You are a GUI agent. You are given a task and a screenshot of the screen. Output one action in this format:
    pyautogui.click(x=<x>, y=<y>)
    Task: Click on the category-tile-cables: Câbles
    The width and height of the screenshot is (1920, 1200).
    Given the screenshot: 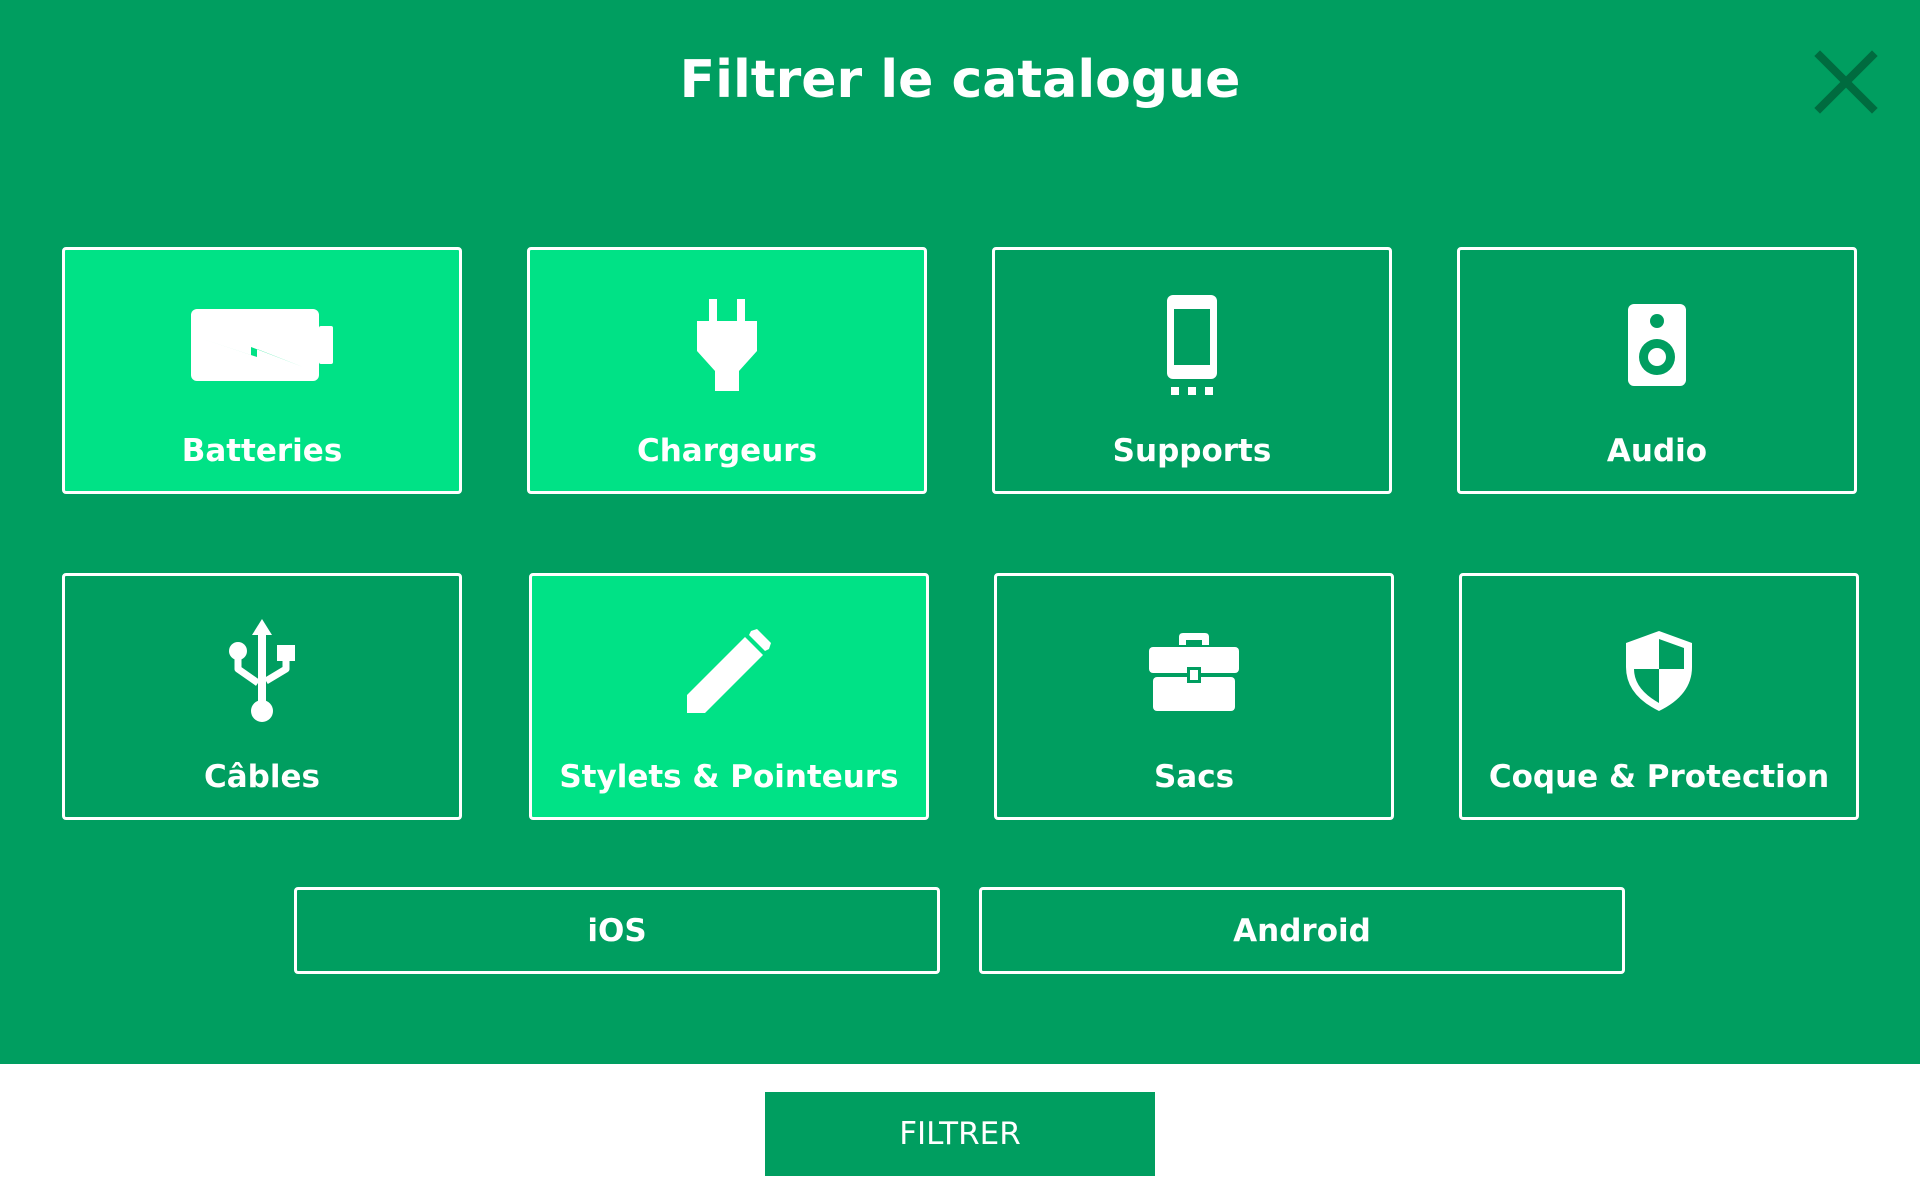 What is the action you would take?
    pyautogui.click(x=262, y=696)
    